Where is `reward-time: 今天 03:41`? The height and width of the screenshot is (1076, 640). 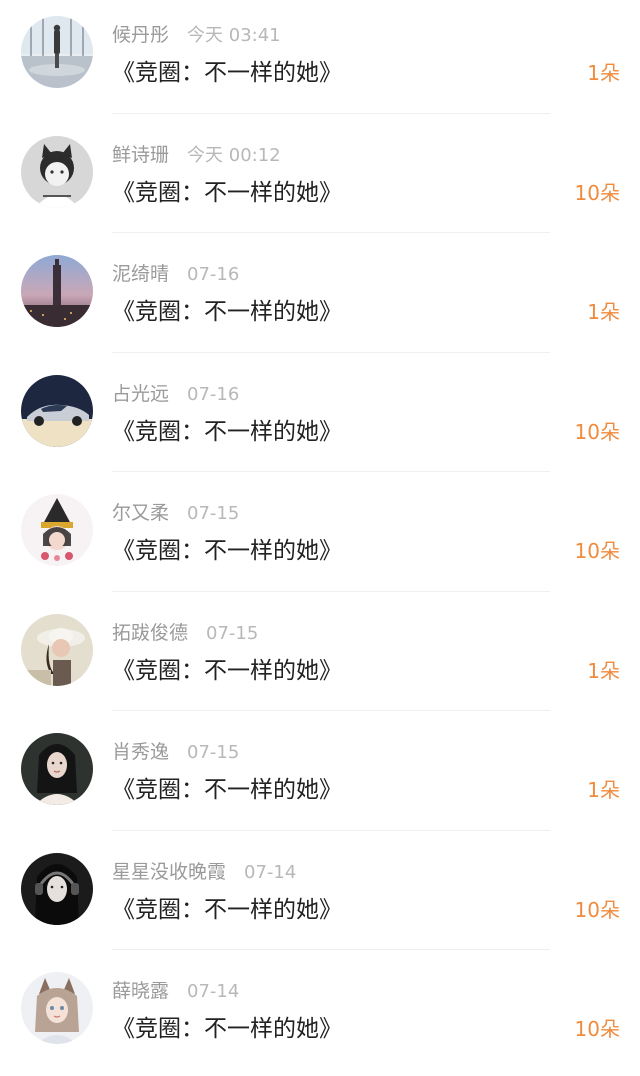
reward-time: 今天 03:41 is located at coordinates (234, 35).